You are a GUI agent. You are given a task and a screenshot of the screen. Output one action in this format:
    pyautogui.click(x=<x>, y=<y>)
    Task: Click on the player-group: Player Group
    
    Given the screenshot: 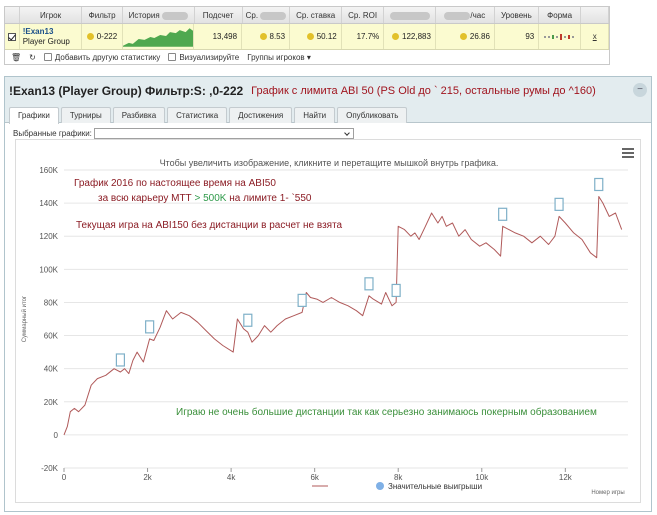 What is the action you would take?
    pyautogui.click(x=46, y=41)
    